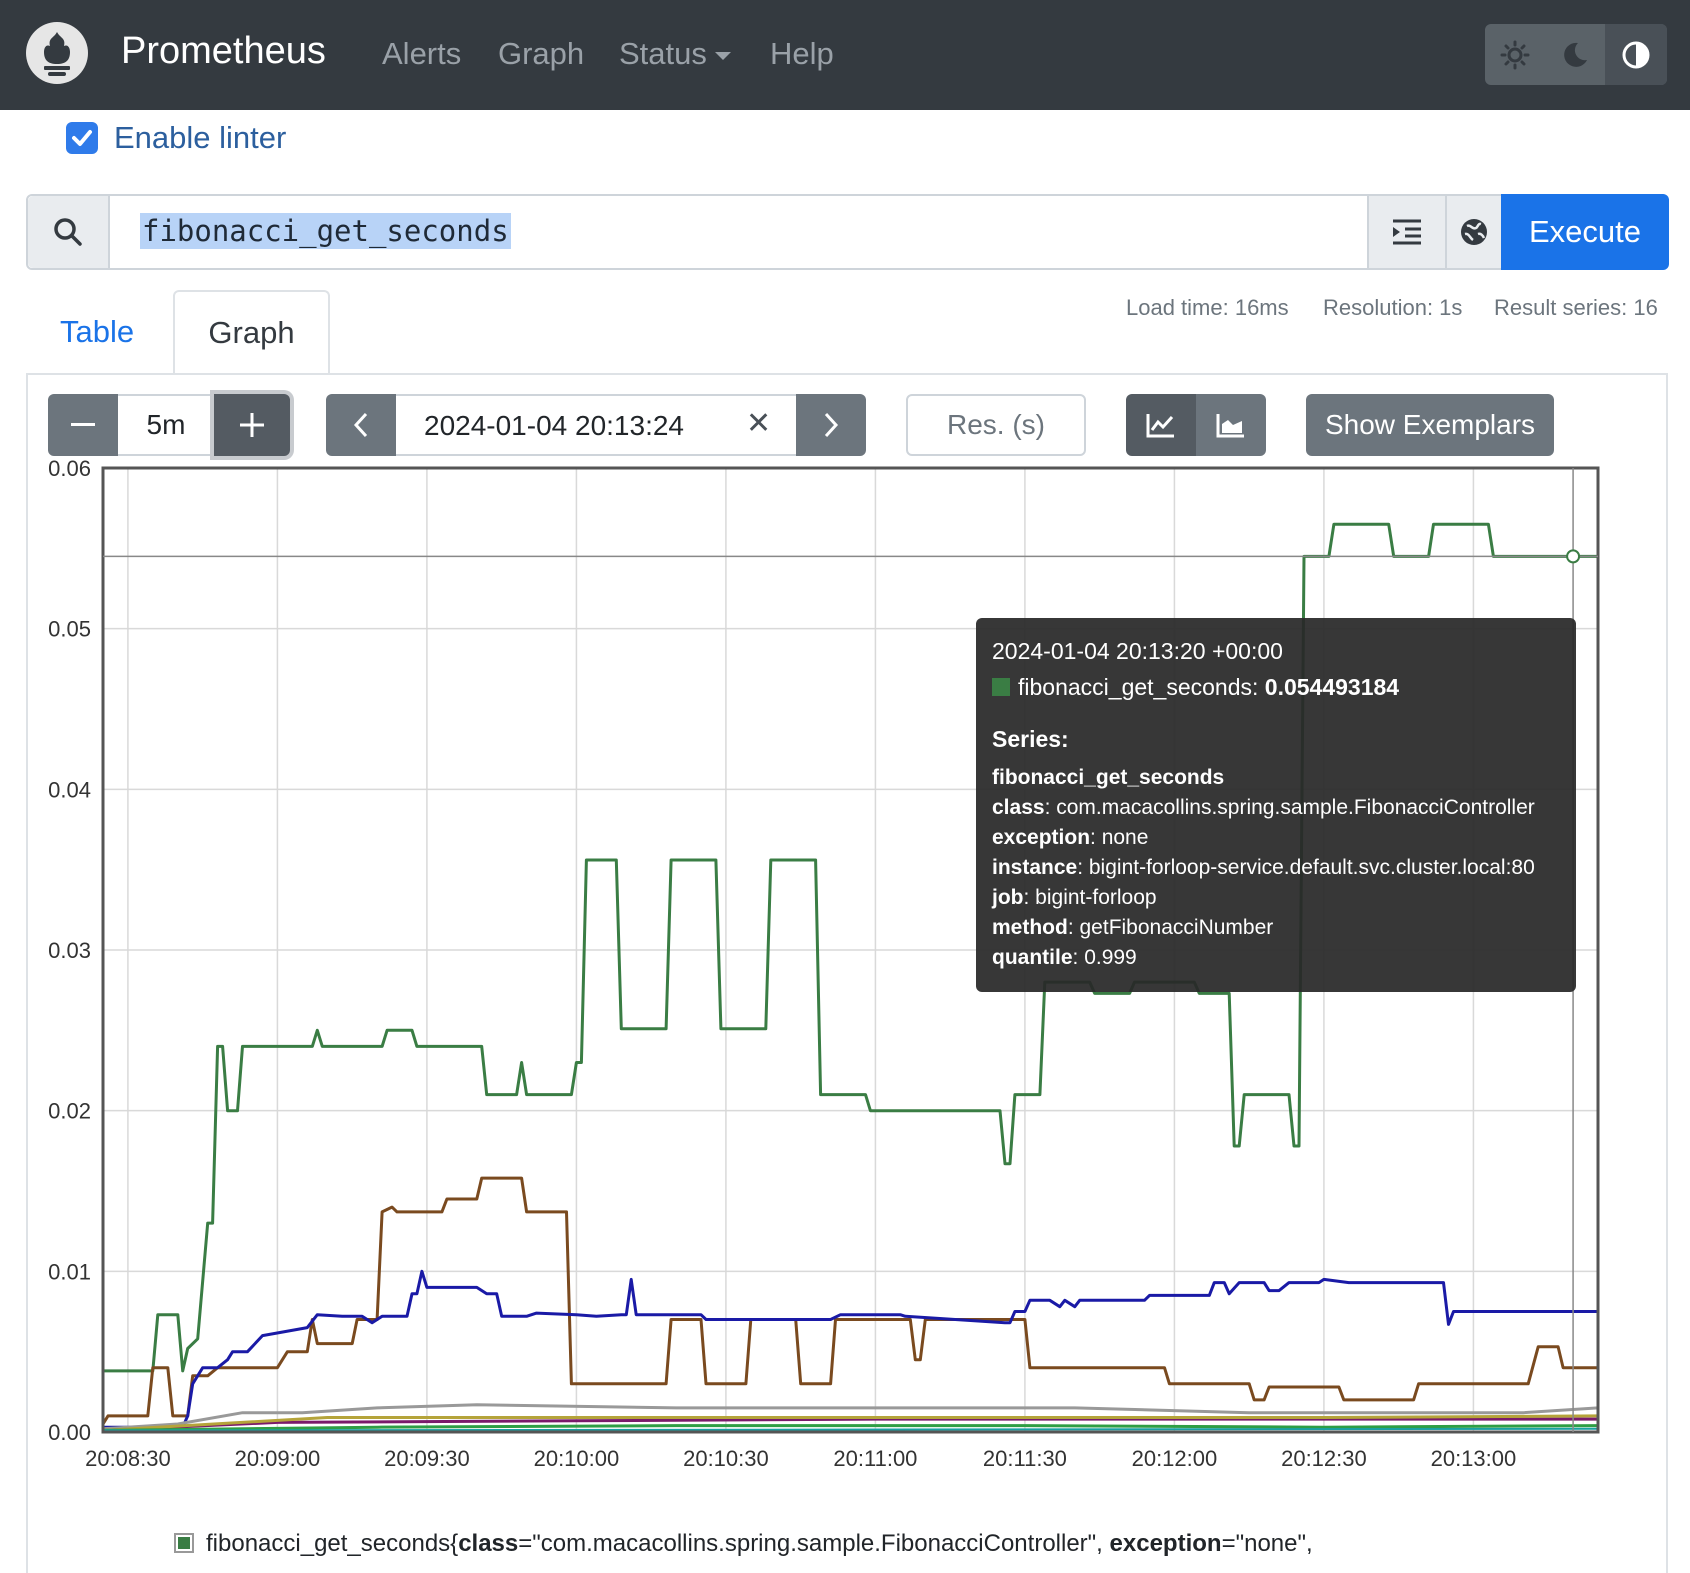 The width and height of the screenshot is (1690, 1573). What do you see at coordinates (1074, 897) in the screenshot?
I see `tooltip-label-job: job: bigint-forloop` at bounding box center [1074, 897].